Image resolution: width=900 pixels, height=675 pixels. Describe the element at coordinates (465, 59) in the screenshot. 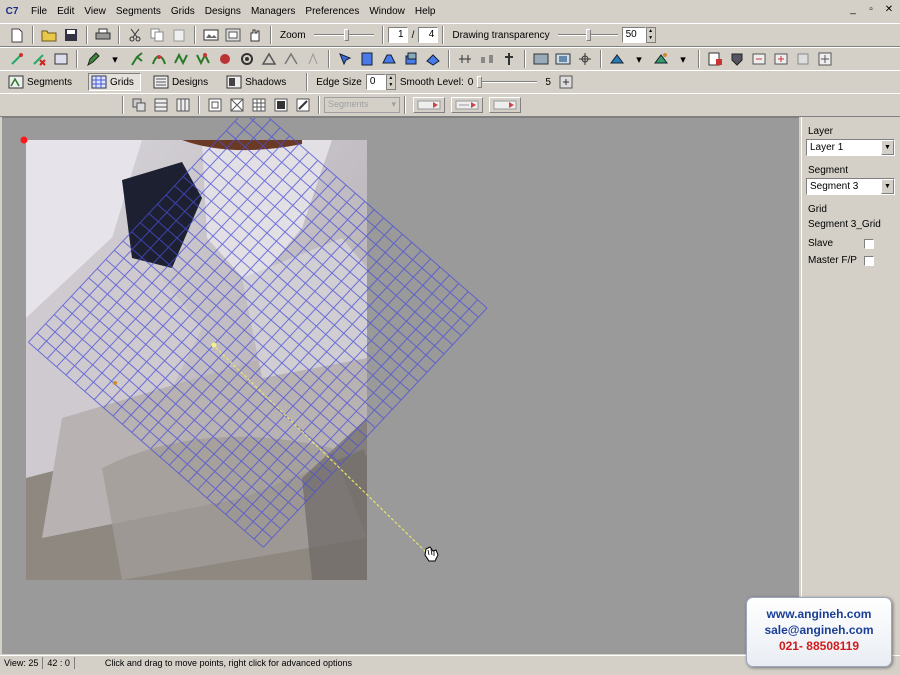

I see `align-icon` at that location.